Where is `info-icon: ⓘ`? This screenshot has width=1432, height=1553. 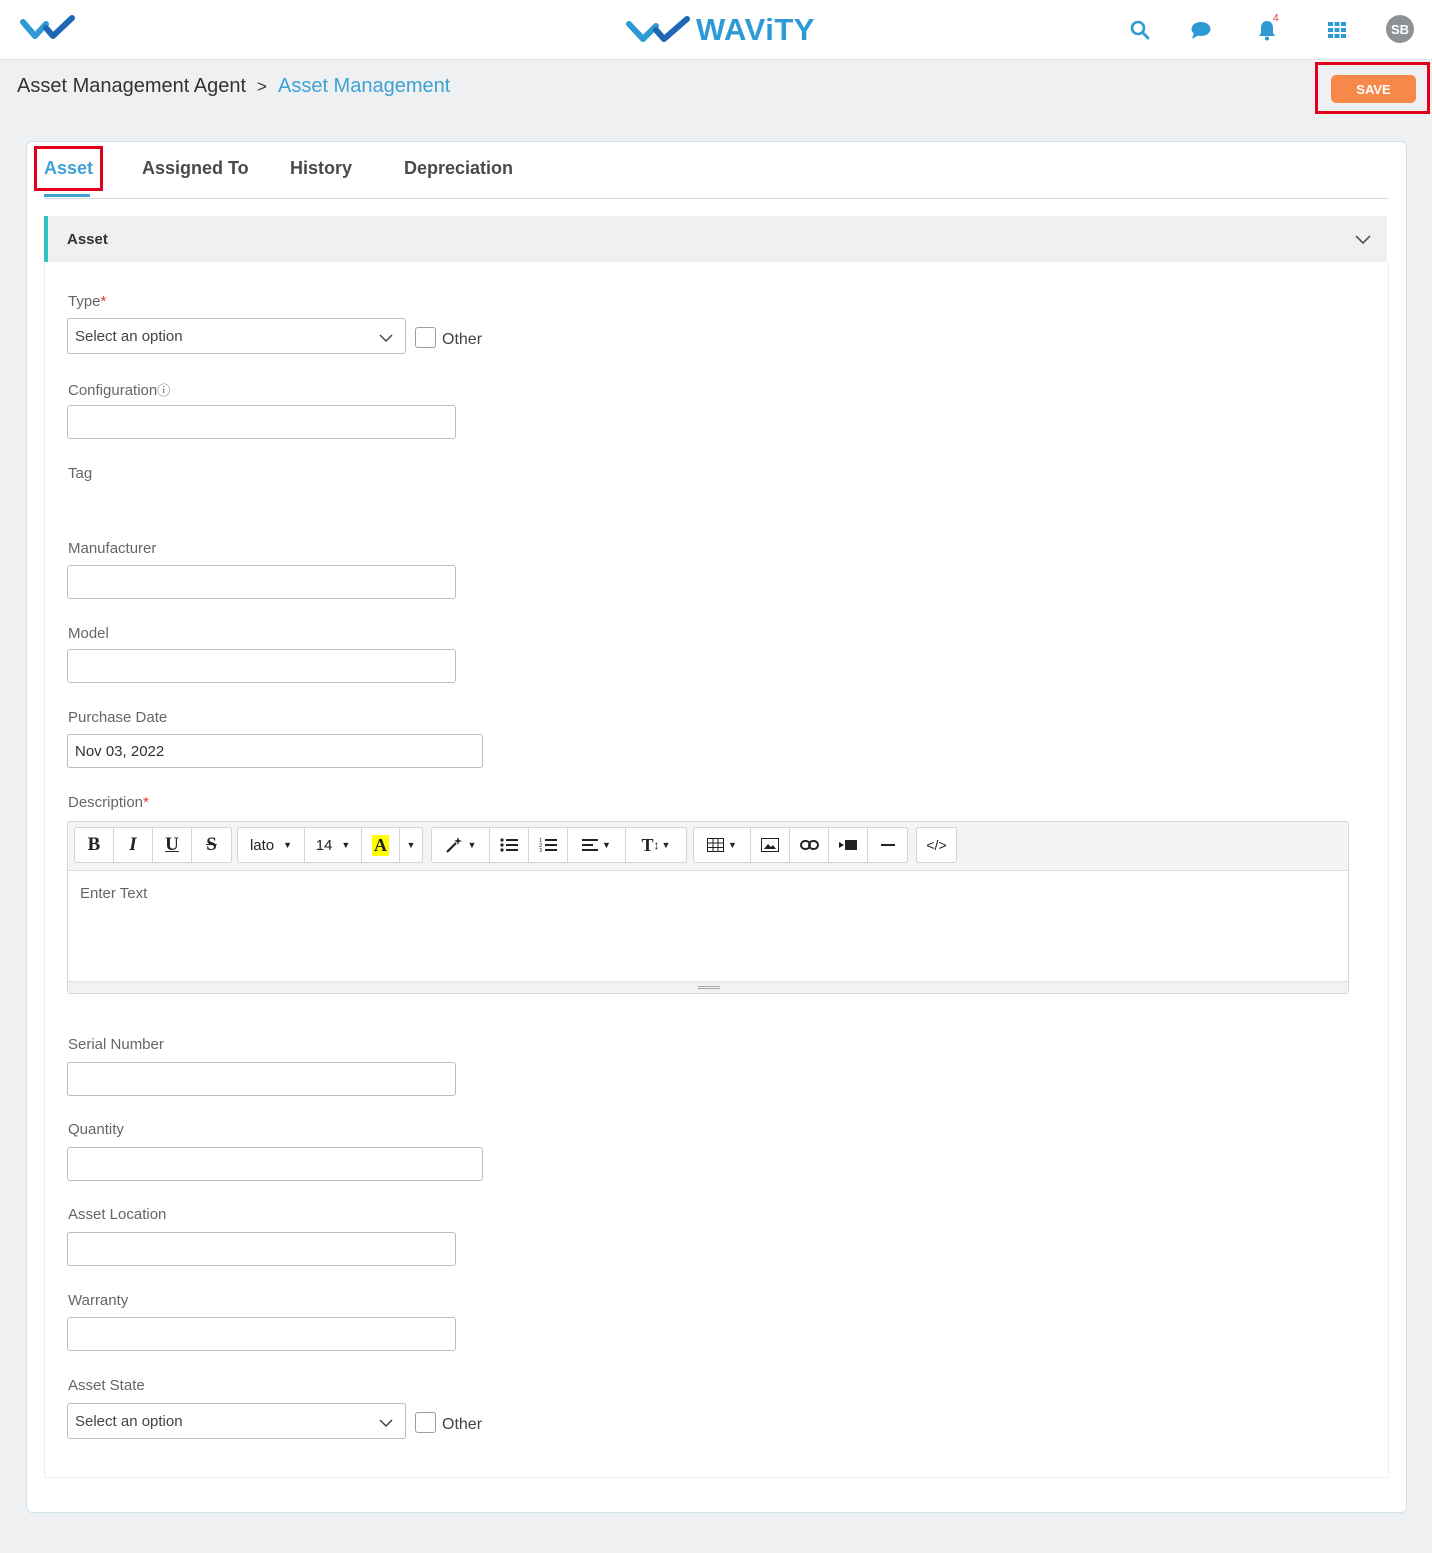 info-icon: ⓘ is located at coordinates (163, 390).